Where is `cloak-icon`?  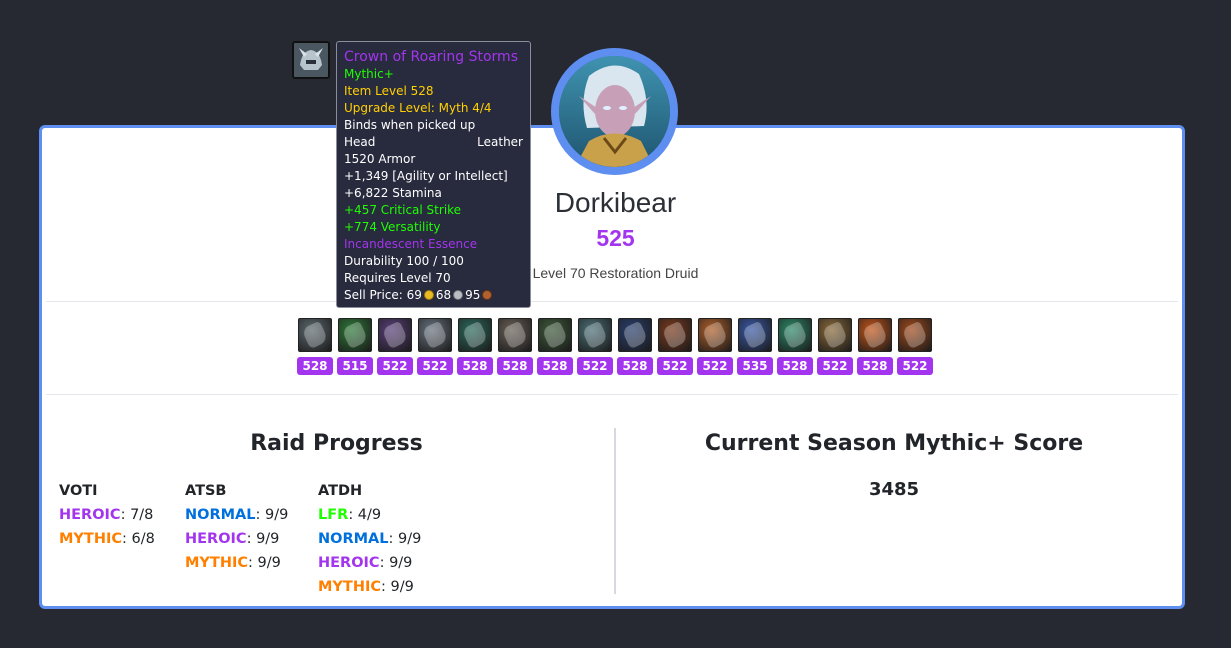 cloak-icon is located at coordinates (435, 335).